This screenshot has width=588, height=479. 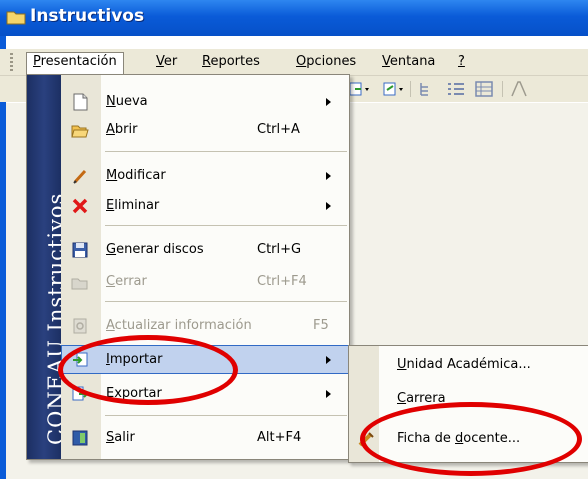 What do you see at coordinates (80, 206) in the screenshot?
I see `delete-x-icon` at bounding box center [80, 206].